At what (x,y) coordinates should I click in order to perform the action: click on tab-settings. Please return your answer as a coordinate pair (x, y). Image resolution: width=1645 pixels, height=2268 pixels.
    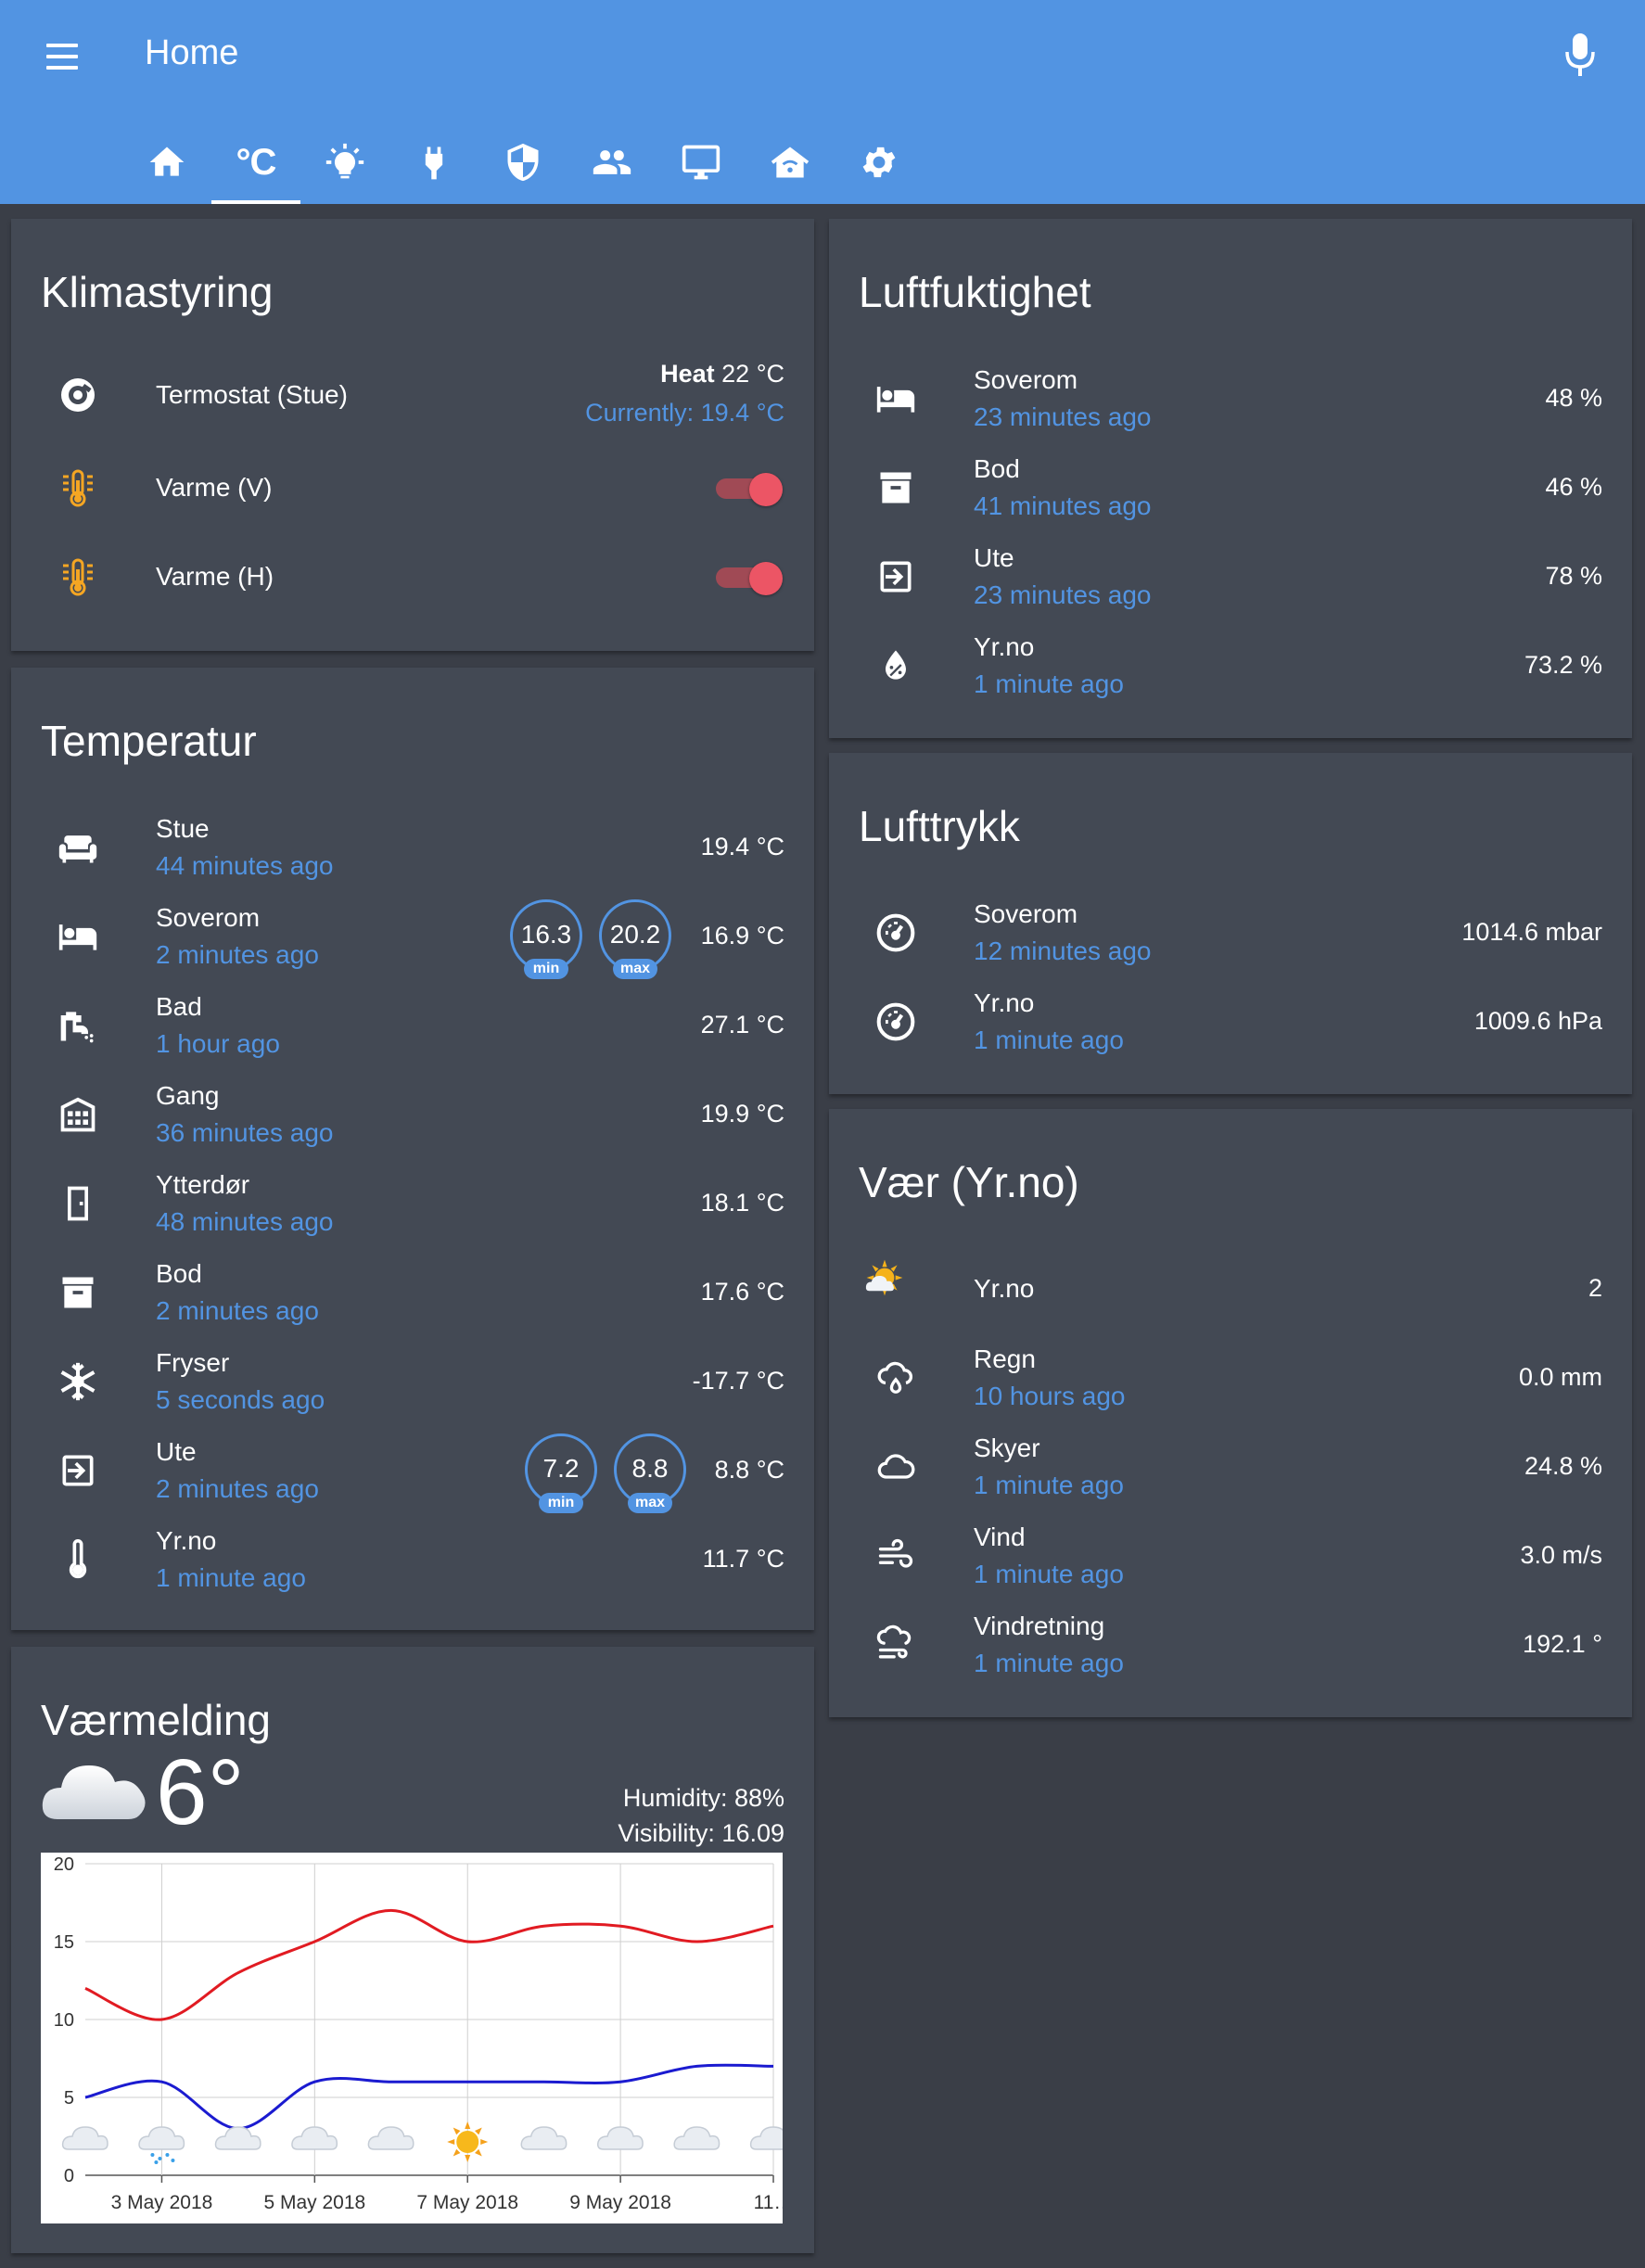
    Looking at the image, I should click on (879, 162).